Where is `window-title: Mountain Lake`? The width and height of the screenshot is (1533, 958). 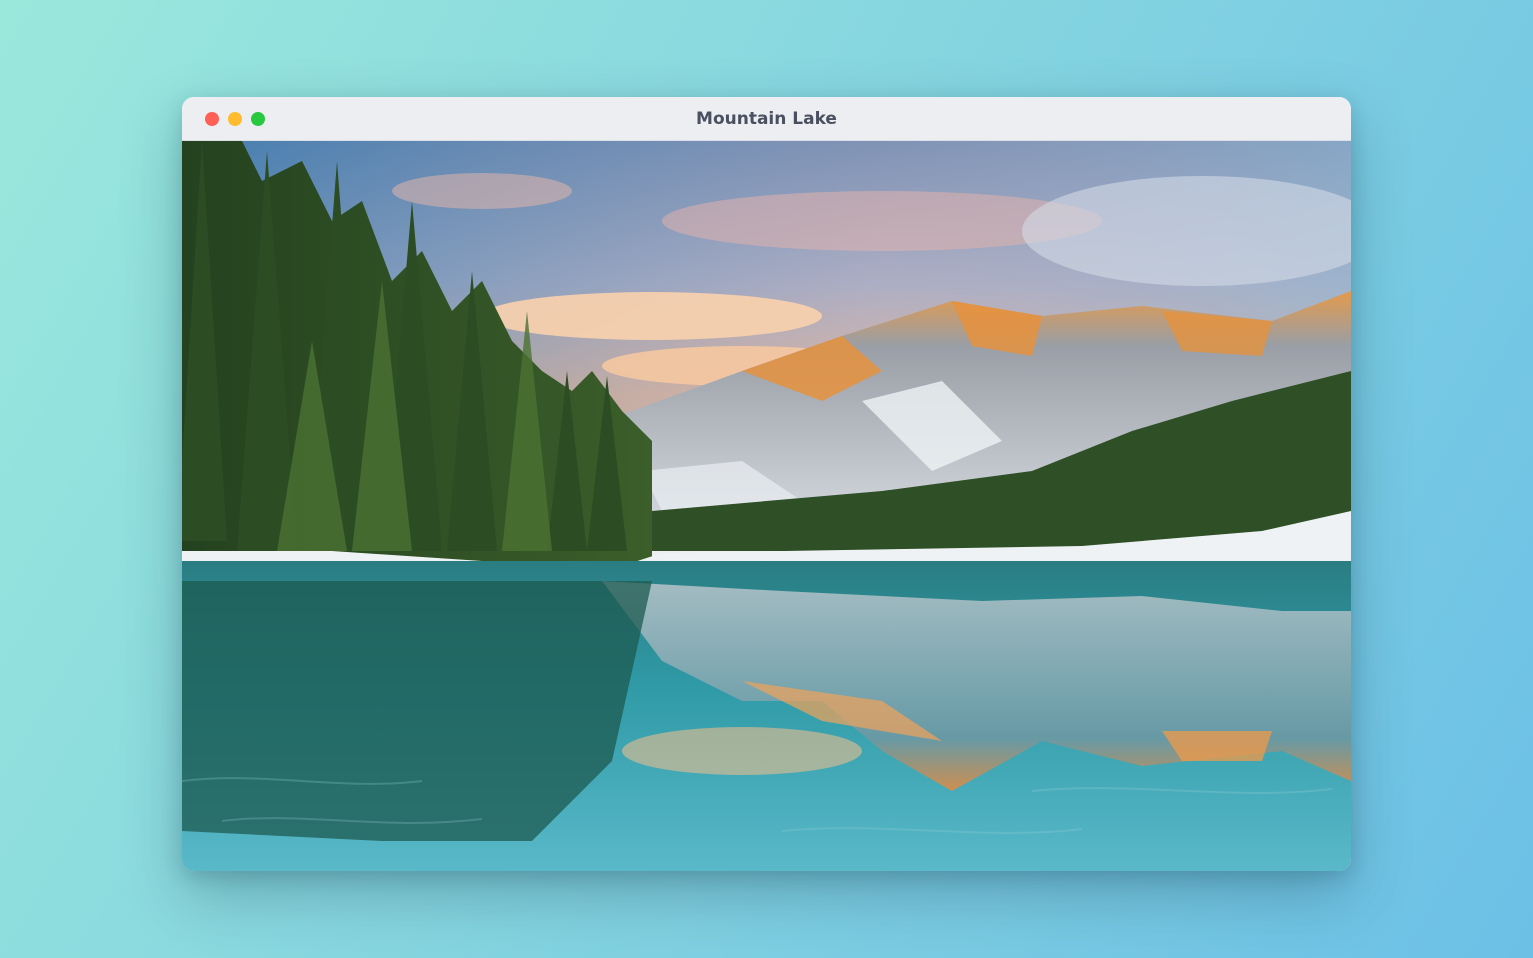
window-title: Mountain Lake is located at coordinates (766, 119).